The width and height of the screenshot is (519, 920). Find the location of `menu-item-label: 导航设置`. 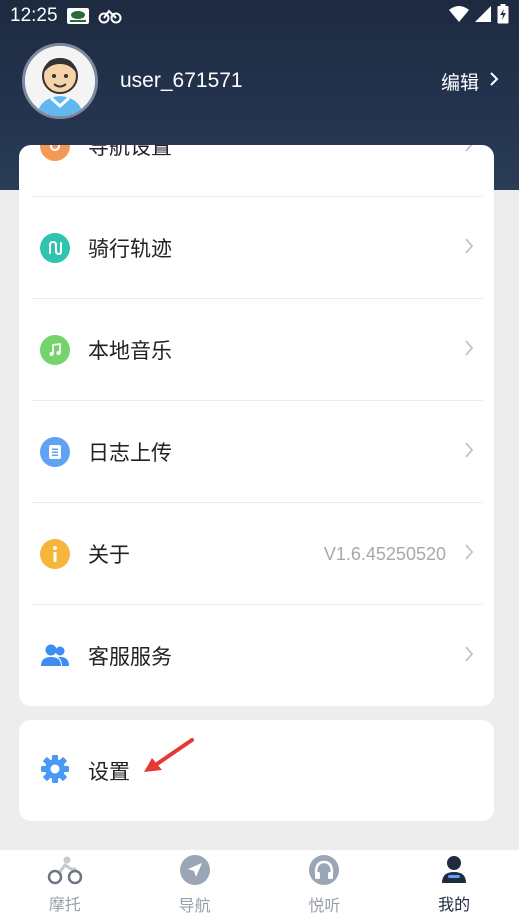

menu-item-label: 导航设置 is located at coordinates (130, 152).